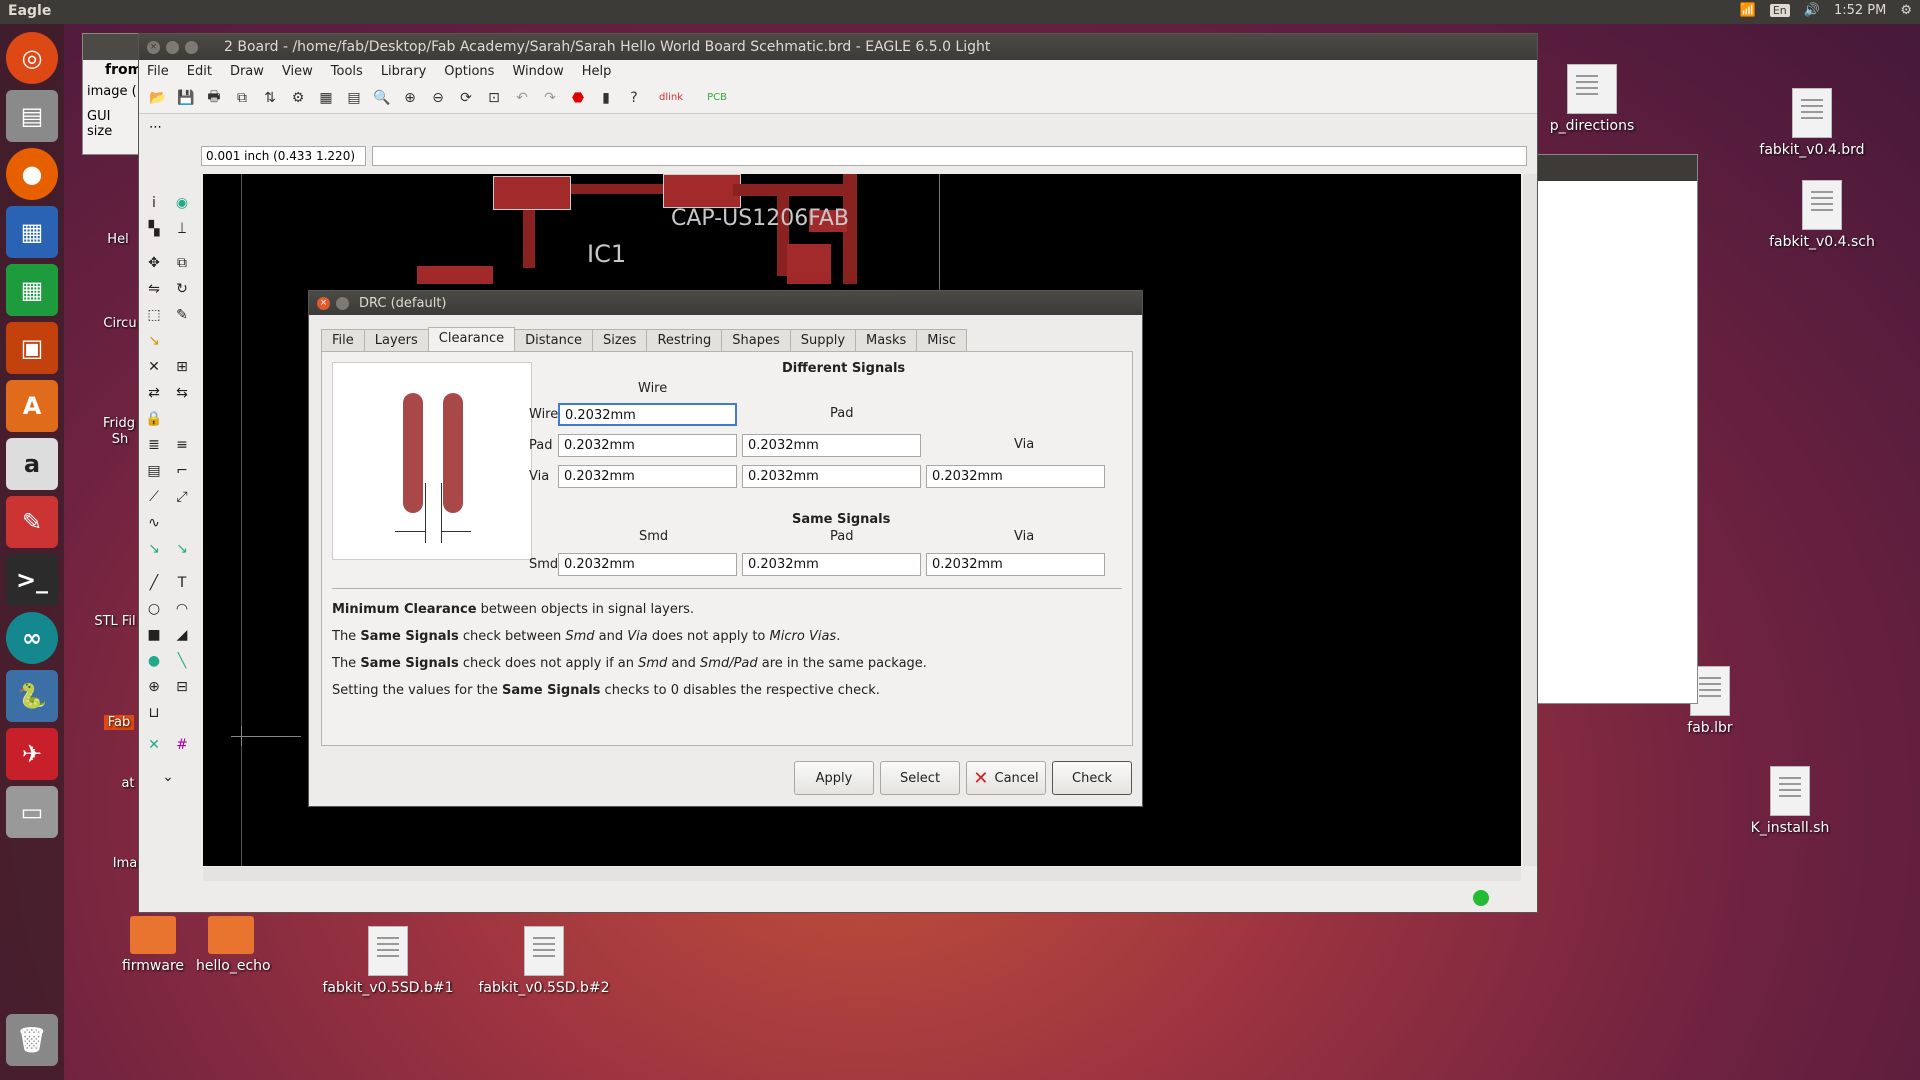 The height and width of the screenshot is (1080, 1920). I want to click on lock-icon: 🔒, so click(154, 419).